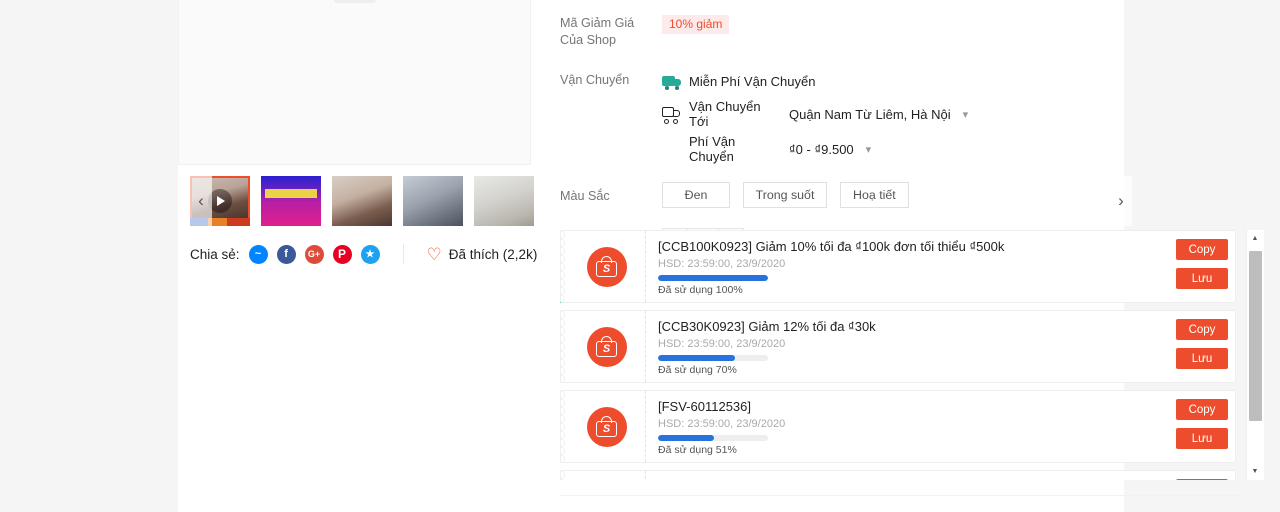 The image size is (1280, 512). What do you see at coordinates (597, 31) in the screenshot?
I see `shop-voucher-label: Mã Giảm Giá Của Shop` at bounding box center [597, 31].